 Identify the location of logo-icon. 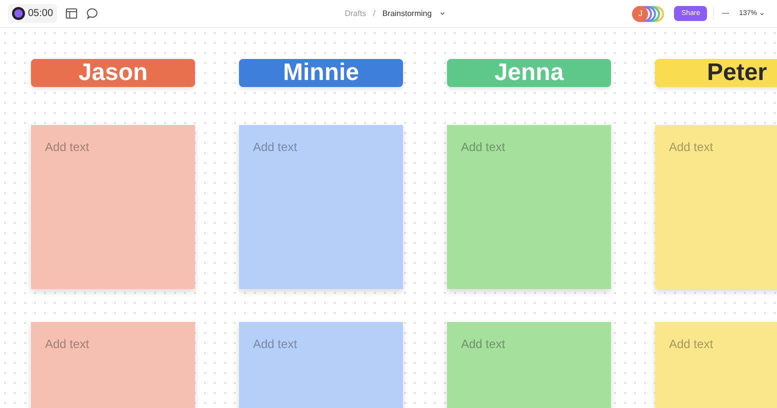
(18, 13).